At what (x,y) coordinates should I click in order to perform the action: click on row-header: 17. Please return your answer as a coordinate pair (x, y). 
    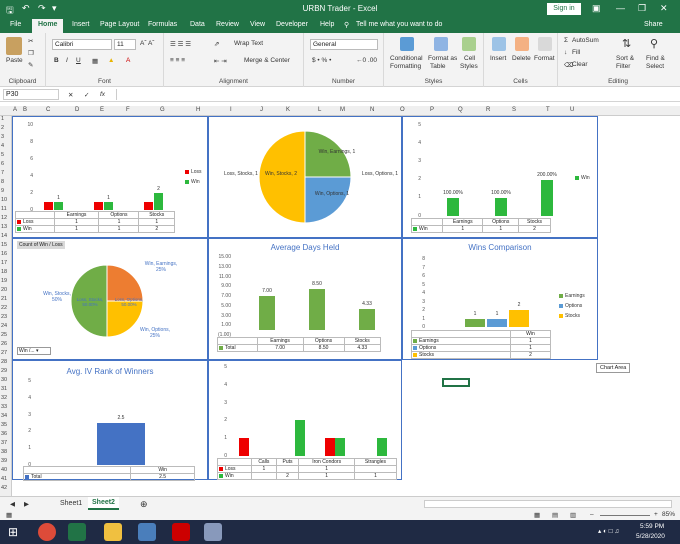
    Looking at the image, I should click on (4, 263).